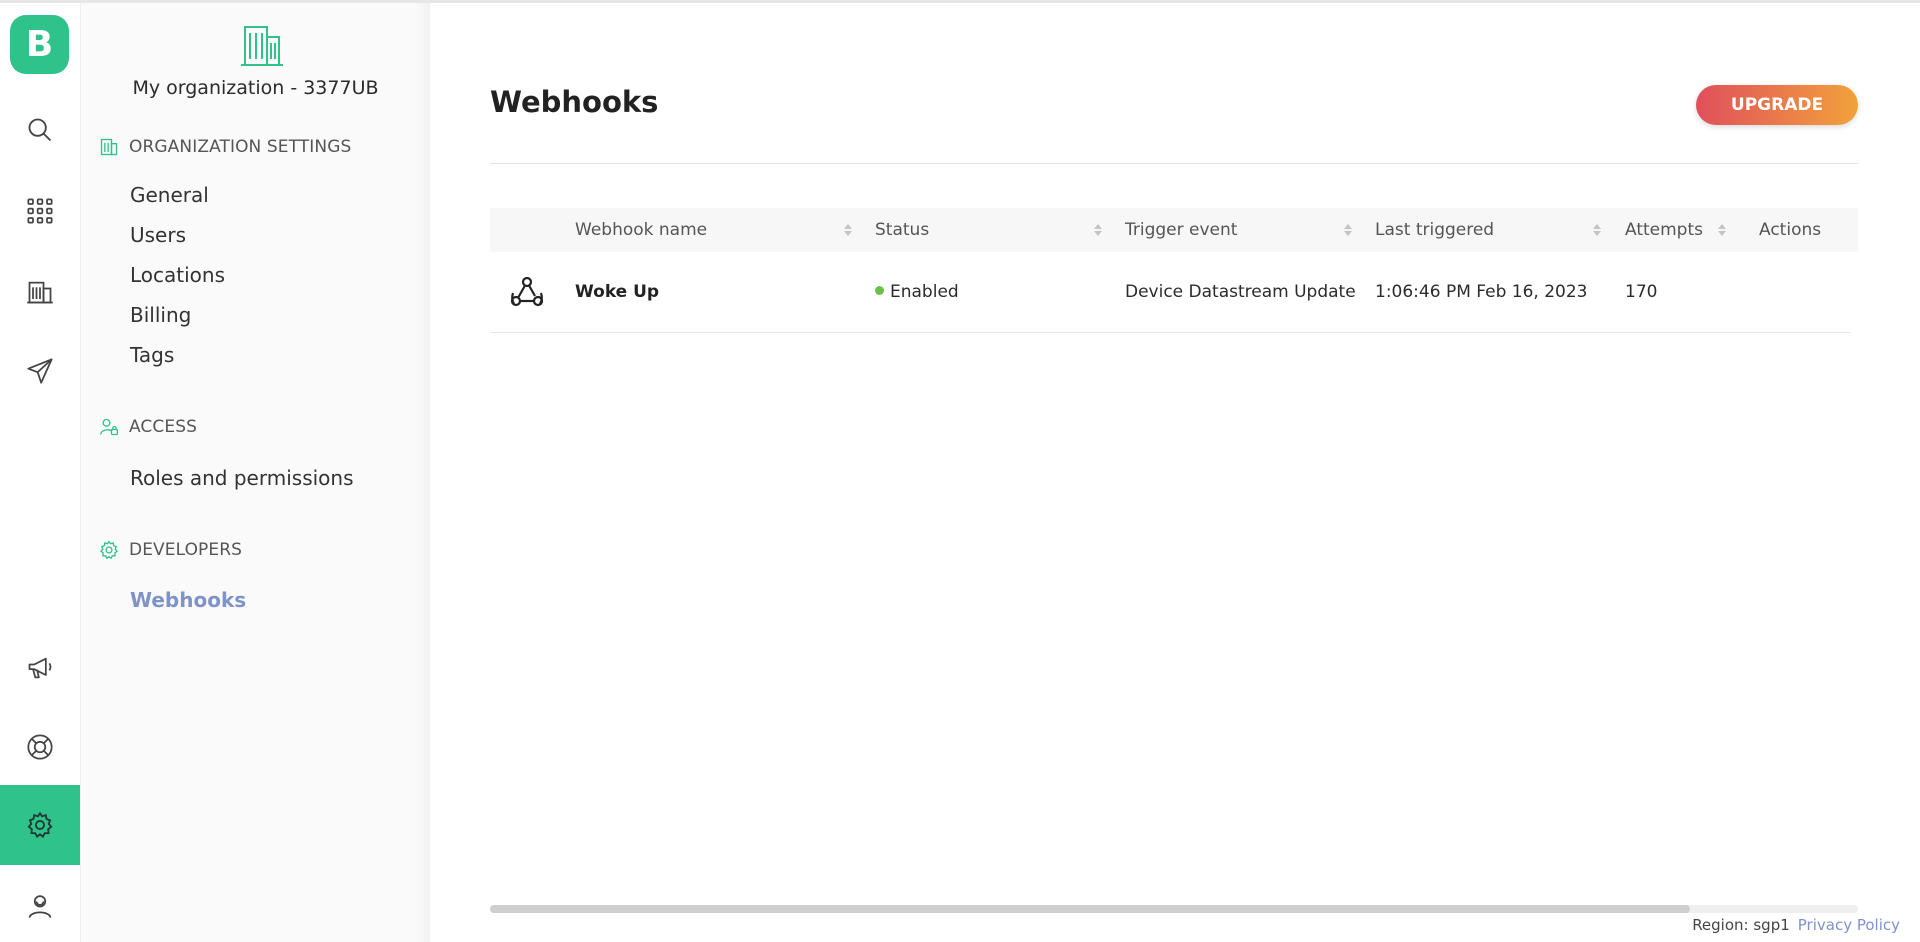 This screenshot has height=942, width=1920. What do you see at coordinates (1849, 925) in the screenshot?
I see `privacy-policy-link: Privacy Policy` at bounding box center [1849, 925].